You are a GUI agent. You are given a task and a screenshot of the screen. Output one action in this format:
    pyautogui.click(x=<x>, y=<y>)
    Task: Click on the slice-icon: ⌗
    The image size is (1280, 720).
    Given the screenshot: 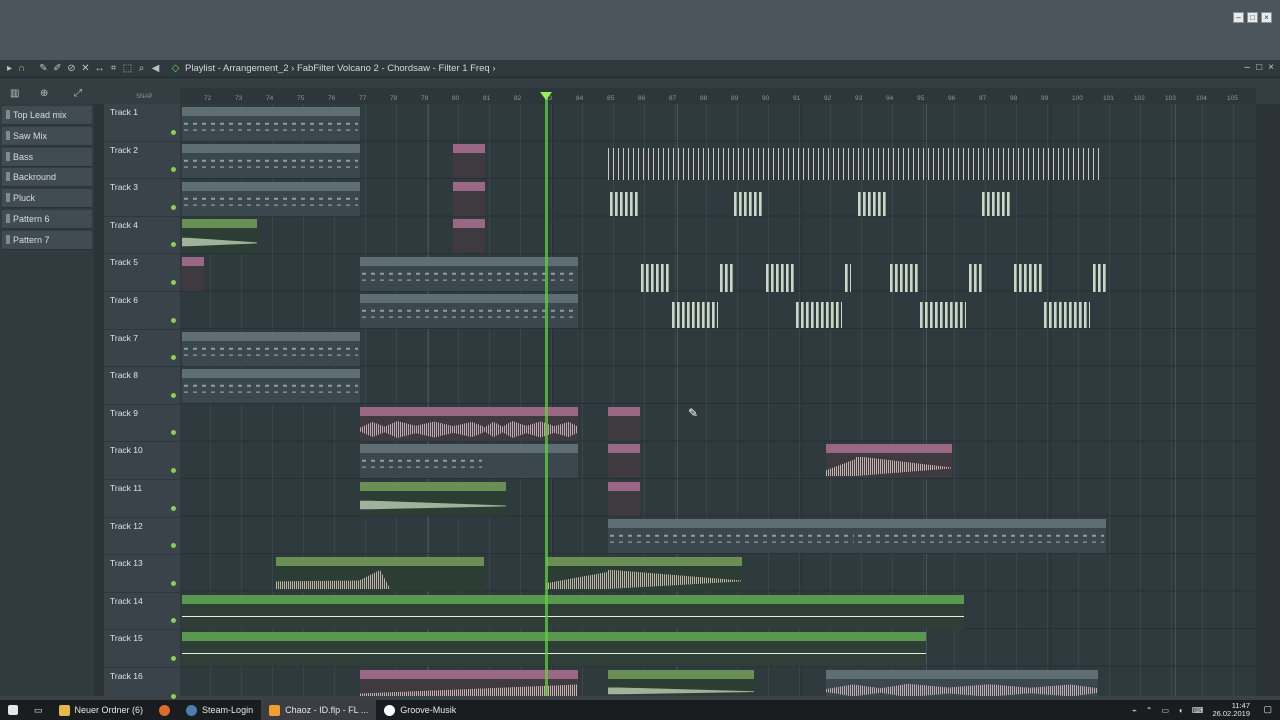 What is the action you would take?
    pyautogui.click(x=113, y=68)
    